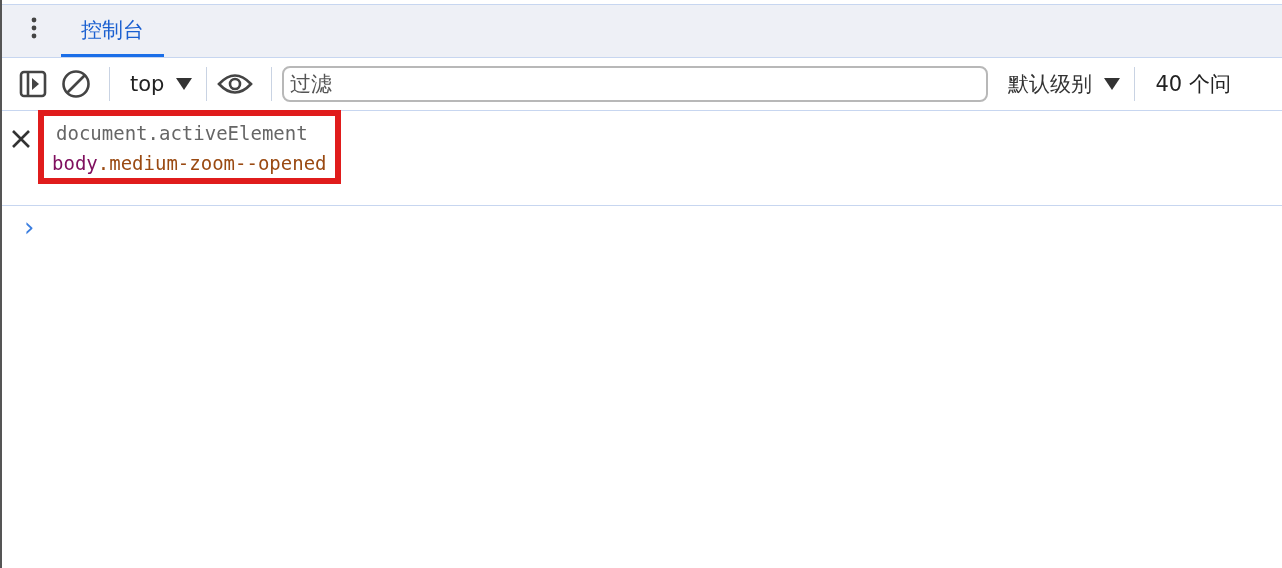  What do you see at coordinates (34, 28) in the screenshot?
I see `more-icon` at bounding box center [34, 28].